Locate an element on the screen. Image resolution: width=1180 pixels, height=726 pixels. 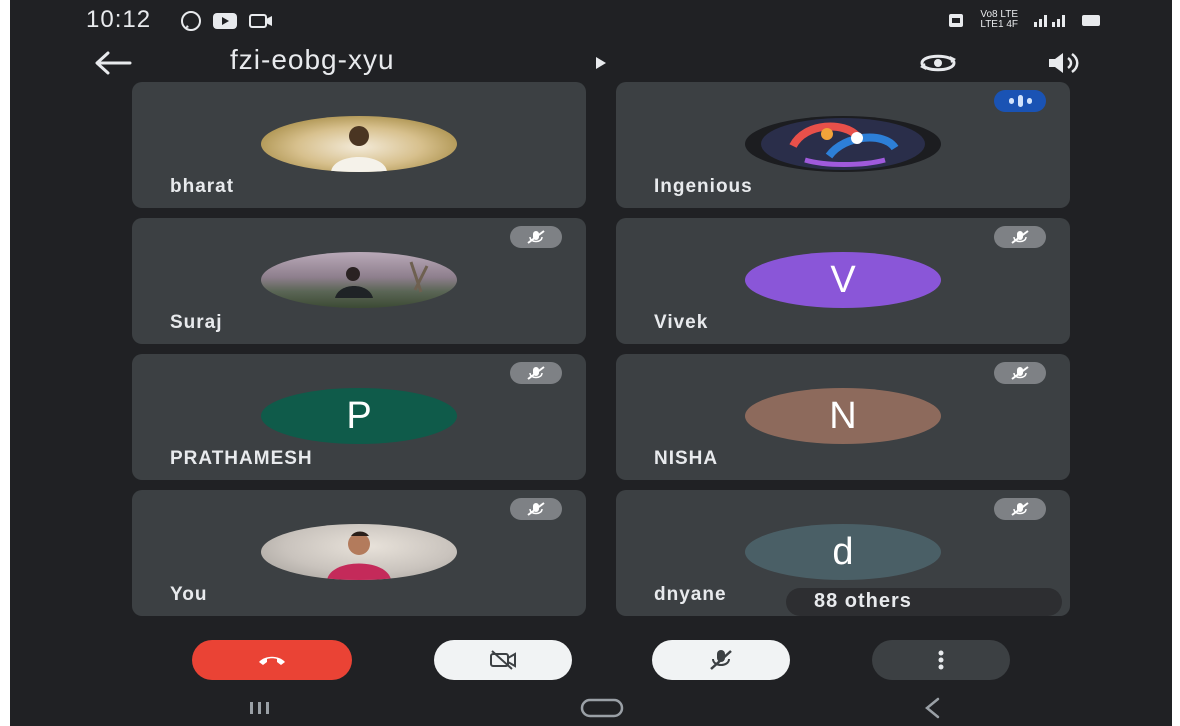
call-header: fzi-eobg-xyu is located at coordinates (591, 63).